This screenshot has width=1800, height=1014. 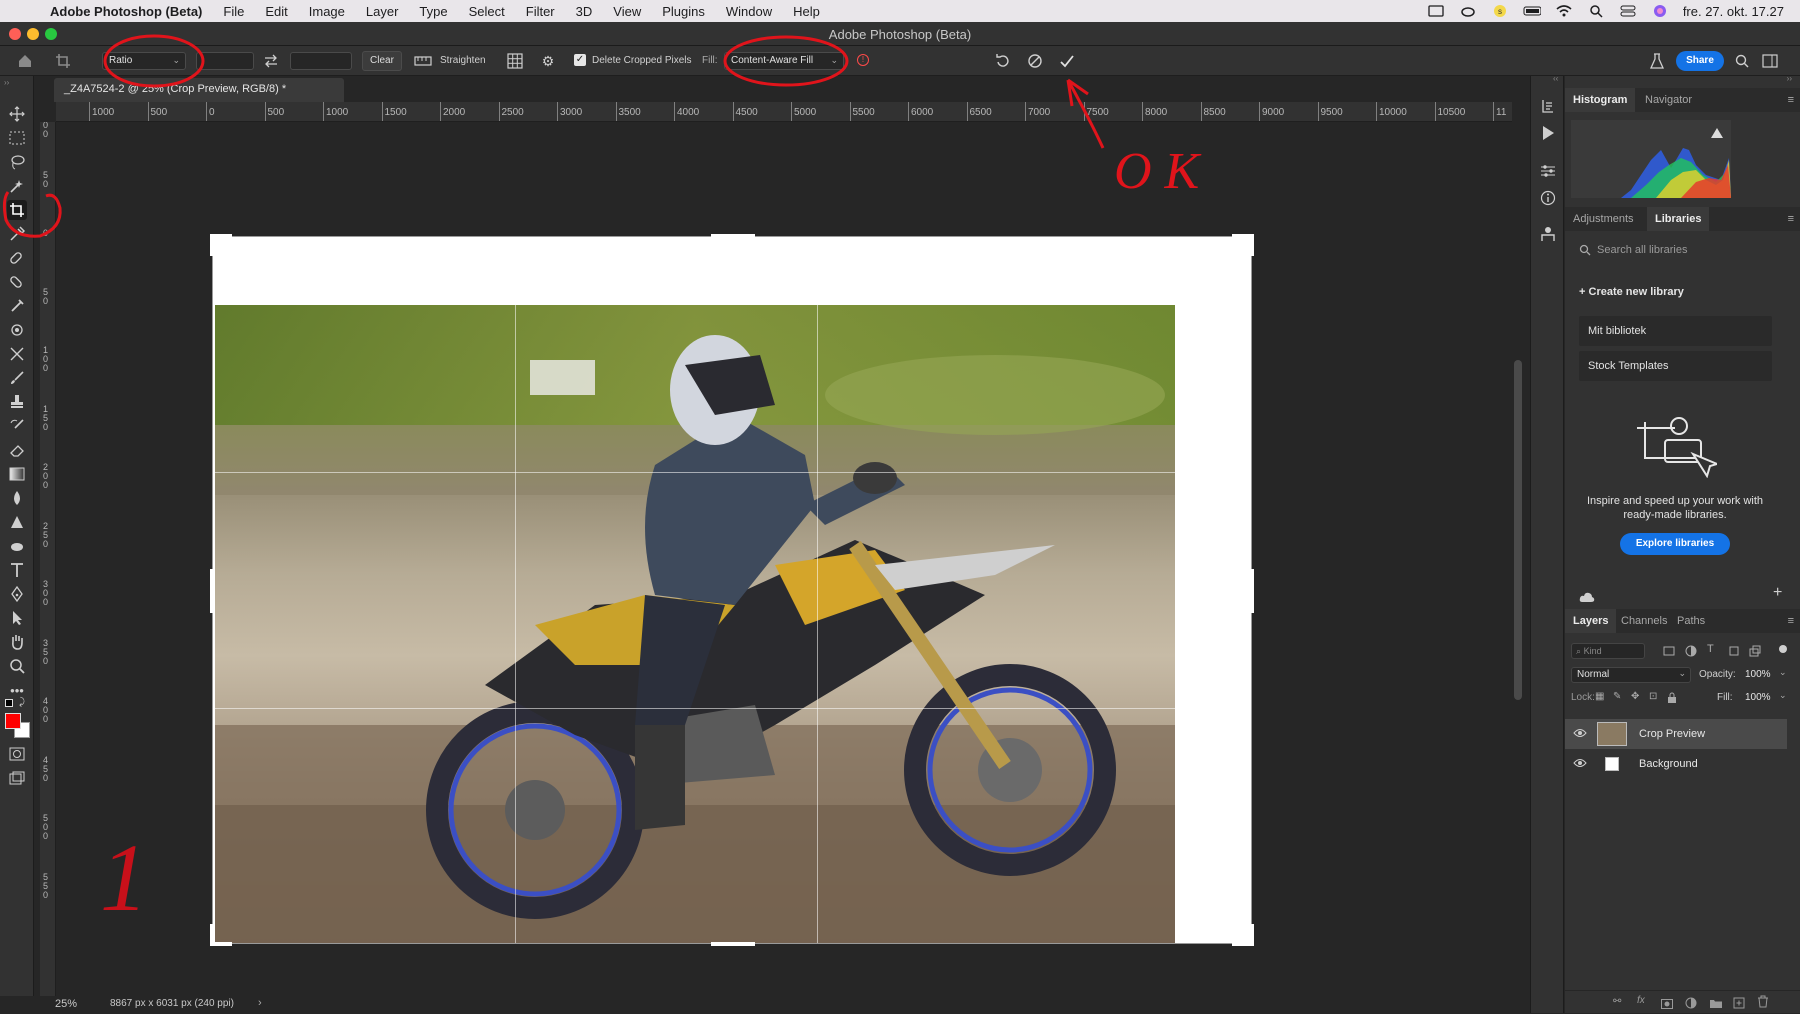 What do you see at coordinates (327, 11) in the screenshot?
I see `menu-image: Image` at bounding box center [327, 11].